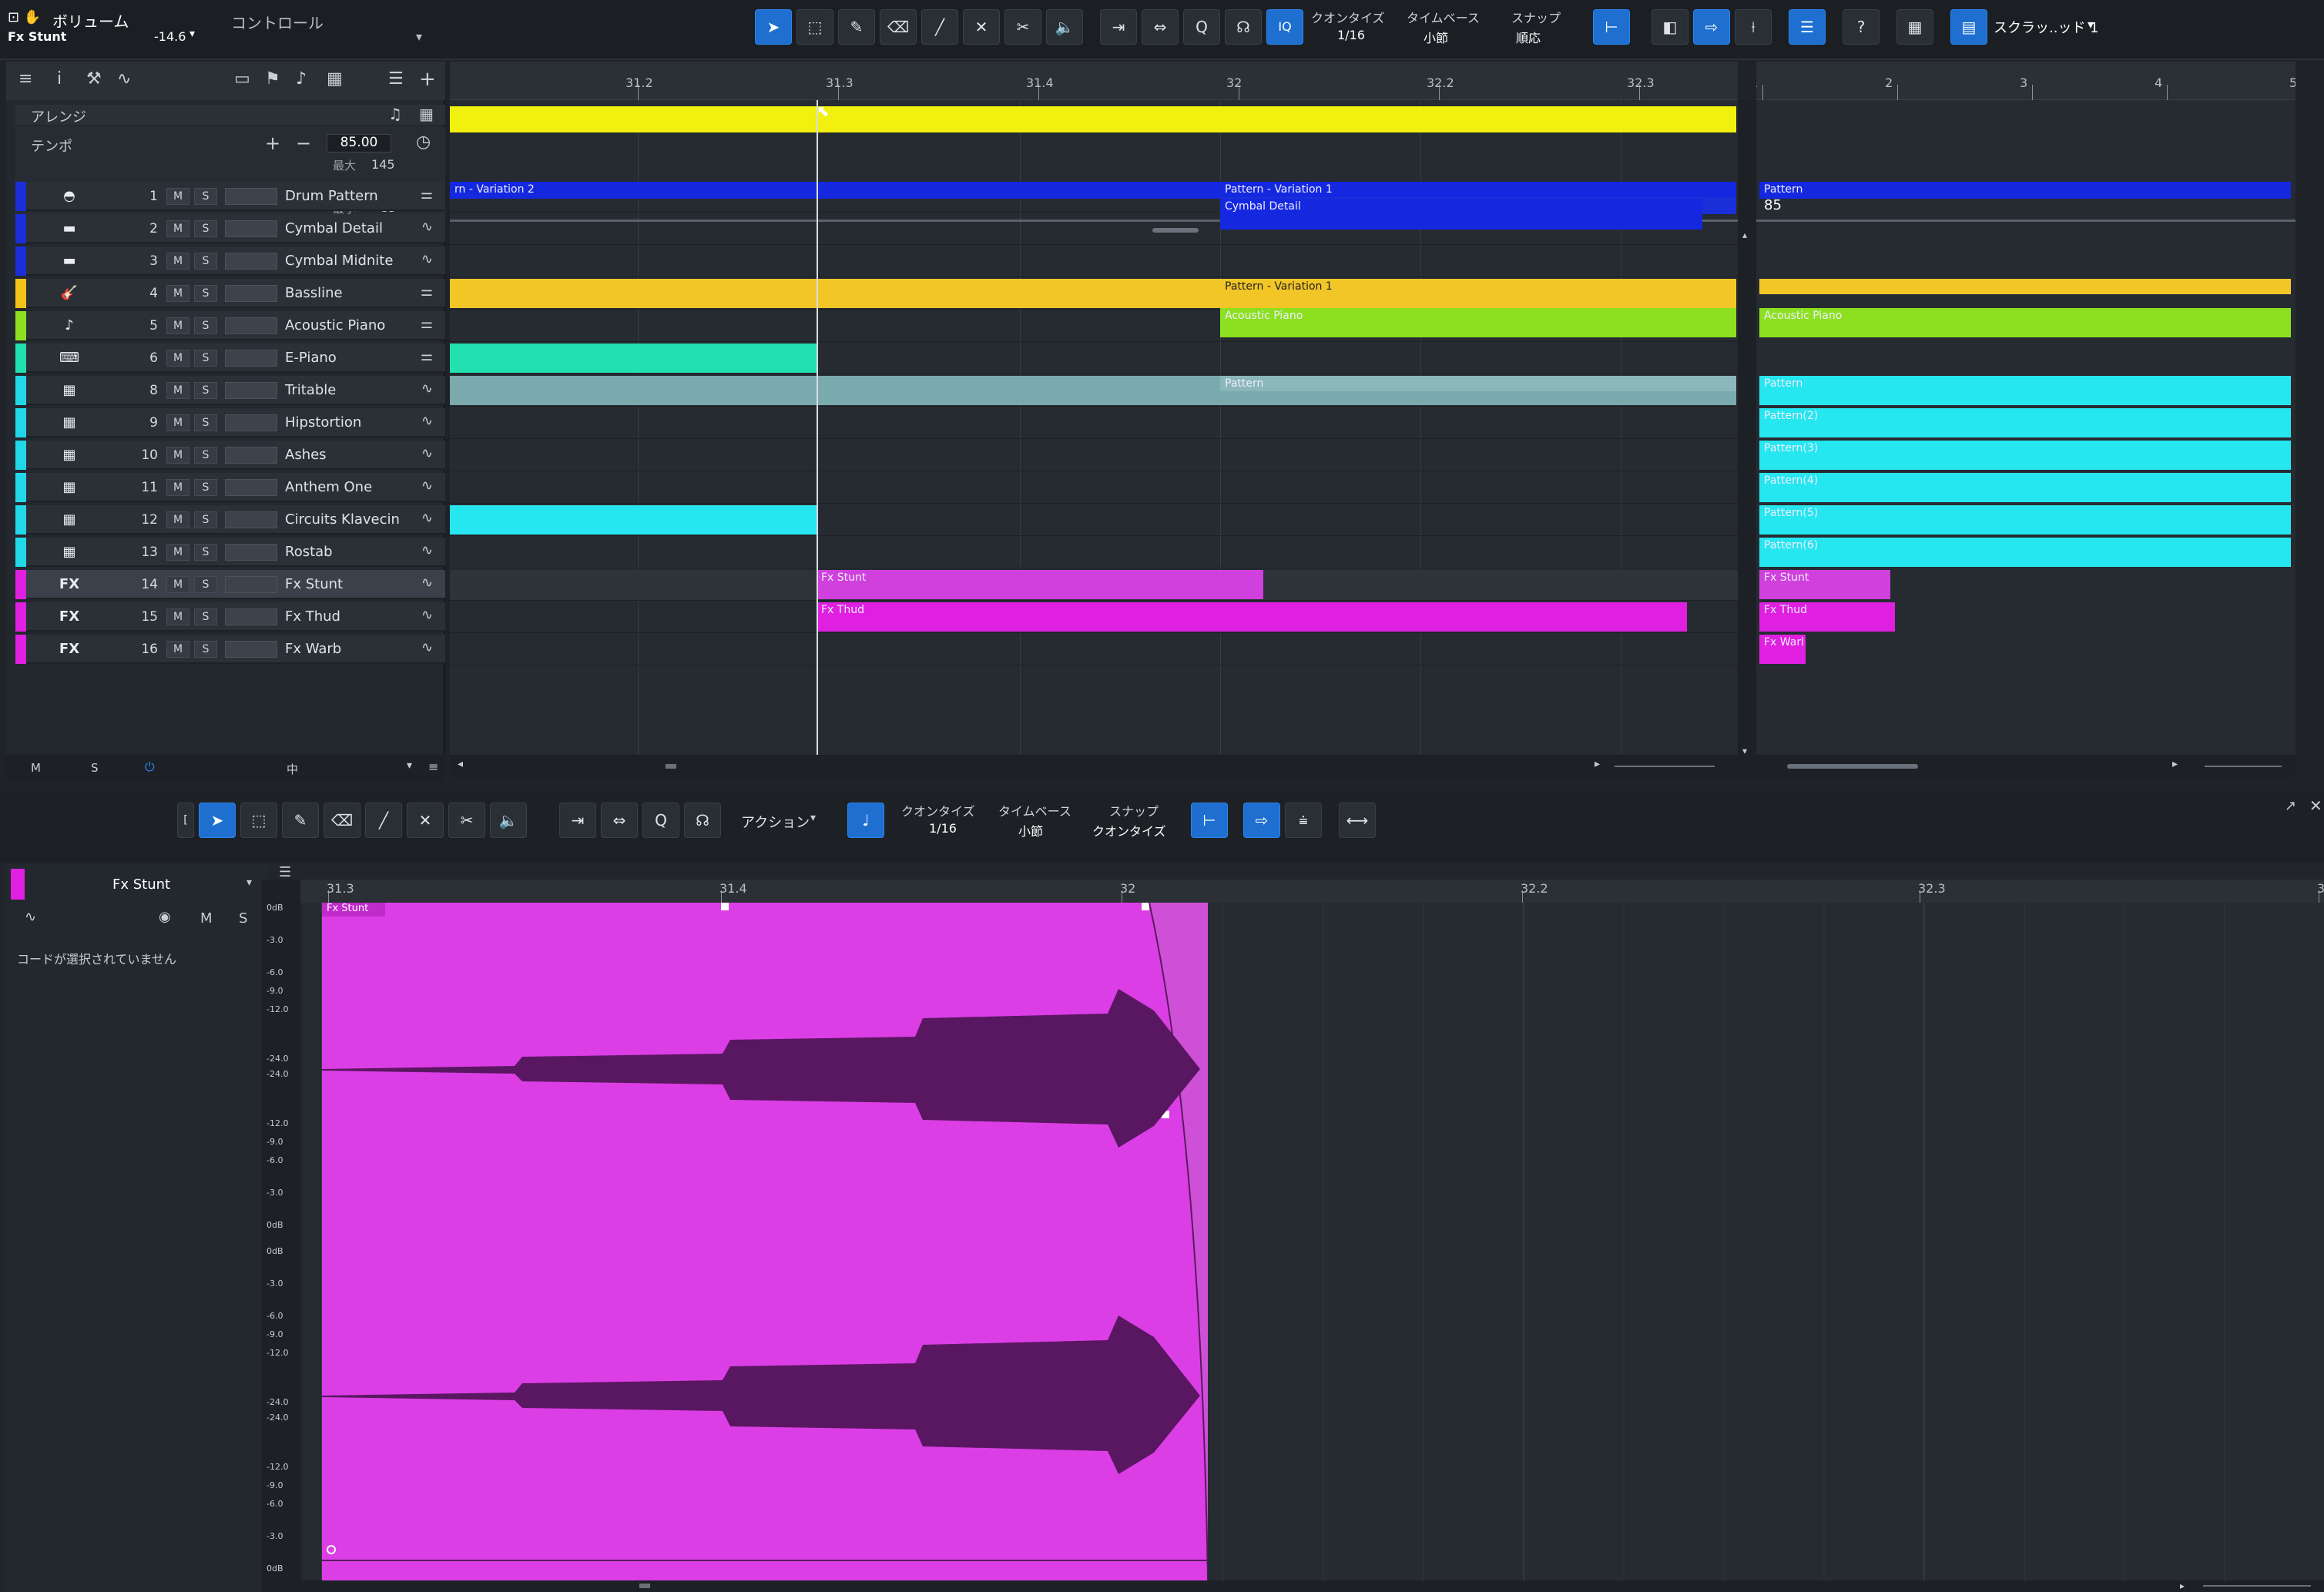 Image resolution: width=2324 pixels, height=1592 pixels. What do you see at coordinates (981, 27) in the screenshot?
I see `mute-tool-button: ✕` at bounding box center [981, 27].